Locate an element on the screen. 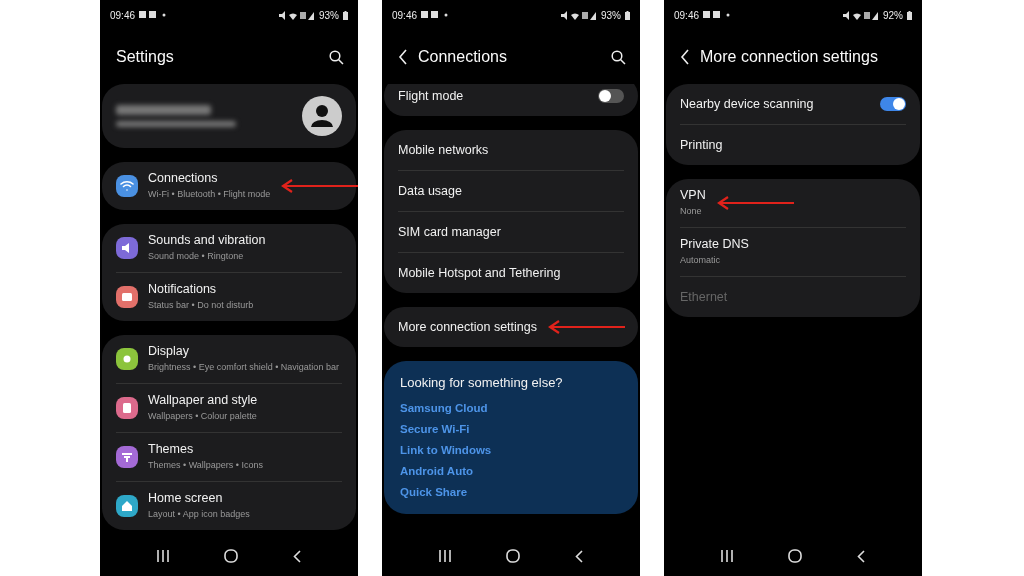 Image resolution: width=1024 pixels, height=576 pixels. setting-title: Flight mode is located at coordinates (493, 96).